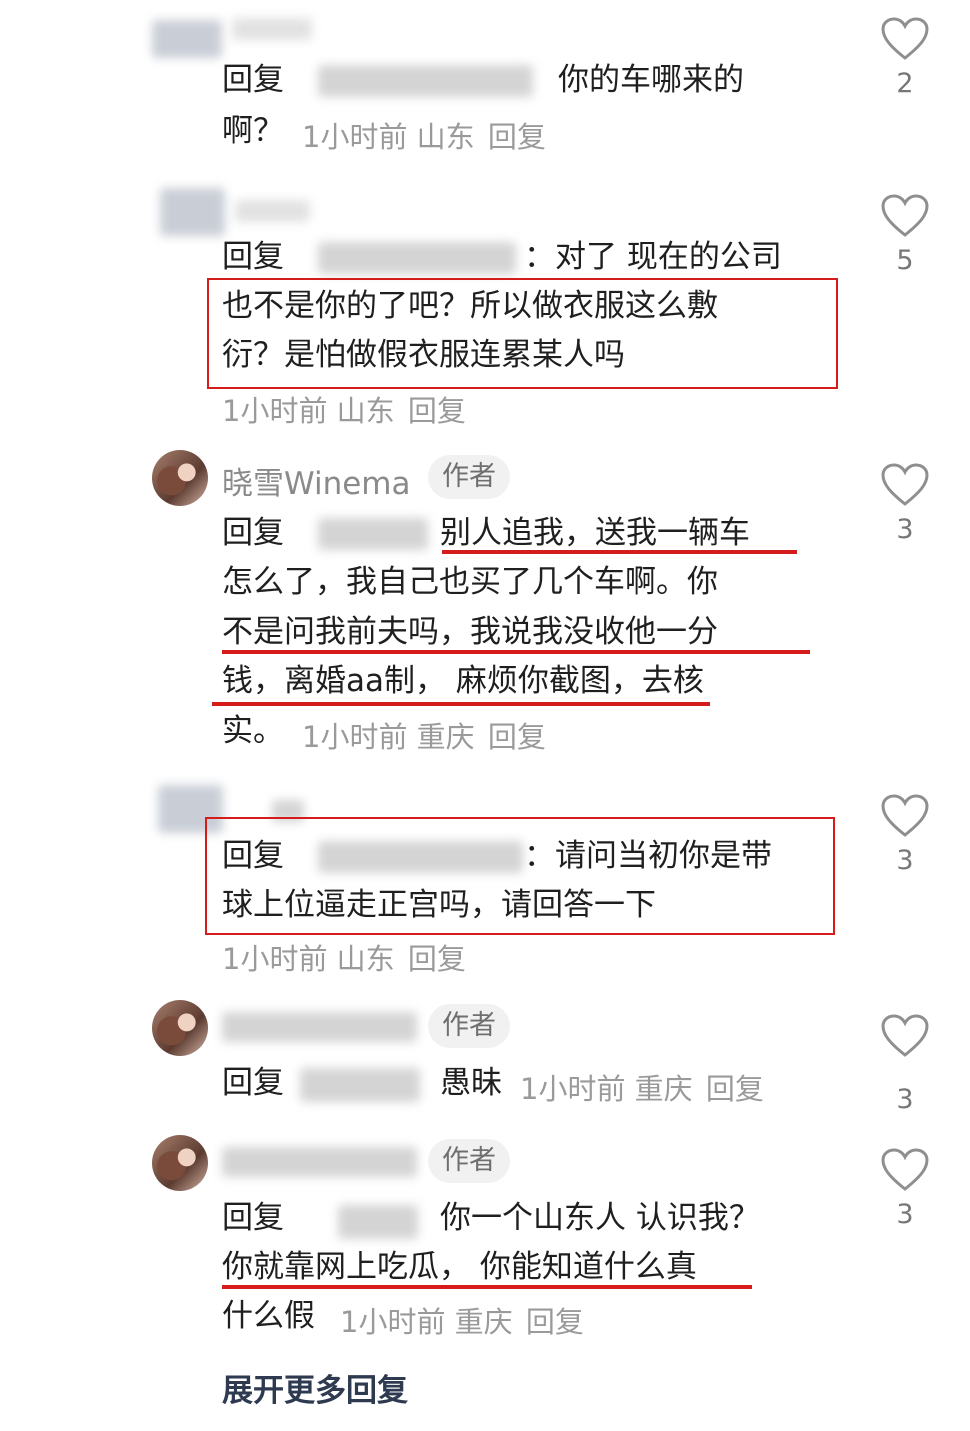 The width and height of the screenshot is (970, 1431). What do you see at coordinates (653, 257) in the screenshot?
I see `comment-text: ：对了 现在的公司` at bounding box center [653, 257].